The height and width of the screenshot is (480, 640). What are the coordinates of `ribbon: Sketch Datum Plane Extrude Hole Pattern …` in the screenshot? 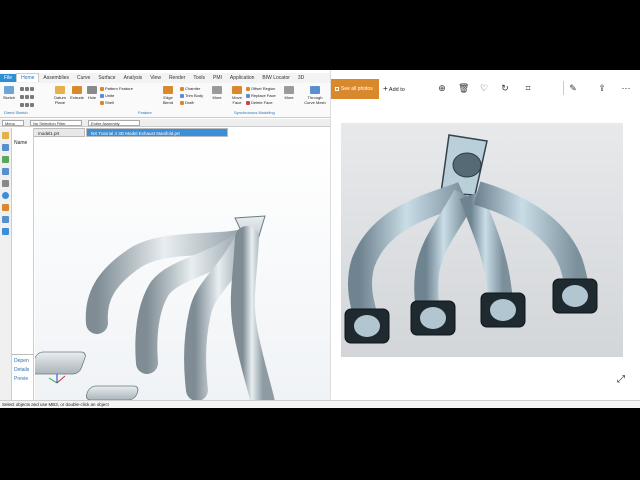 It's located at (165, 100).